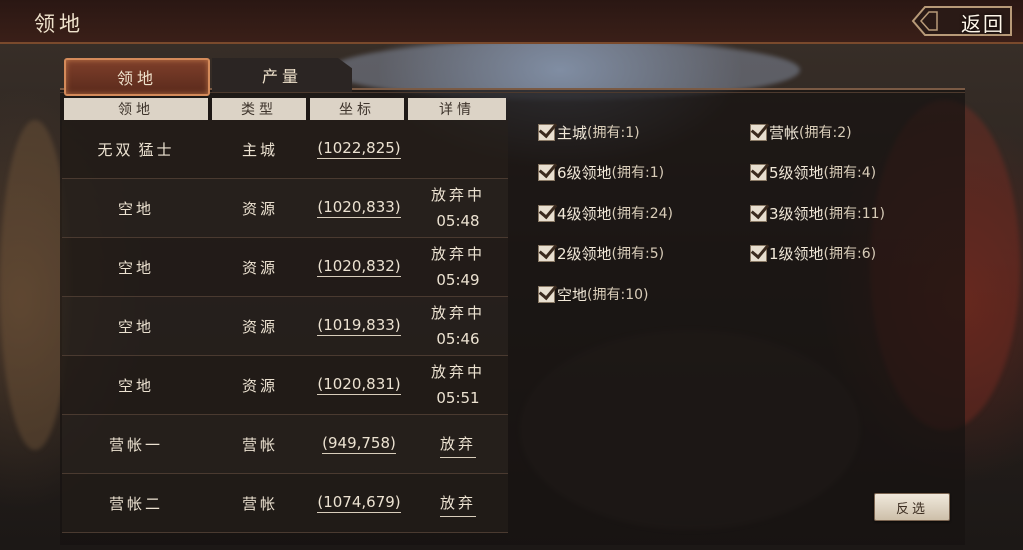 The image size is (1023, 550). I want to click on table-row: 营帐二 营帐 (1074,679) 放弃, so click(285, 503).